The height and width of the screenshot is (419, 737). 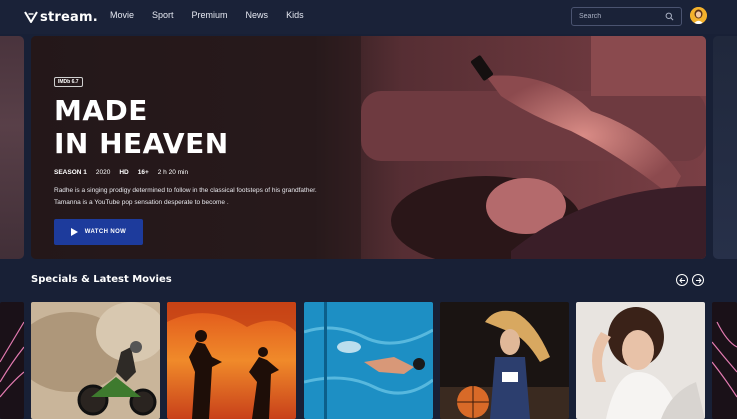 I want to click on hero-title: MADE IN HEAVEN, so click(x=199, y=127).